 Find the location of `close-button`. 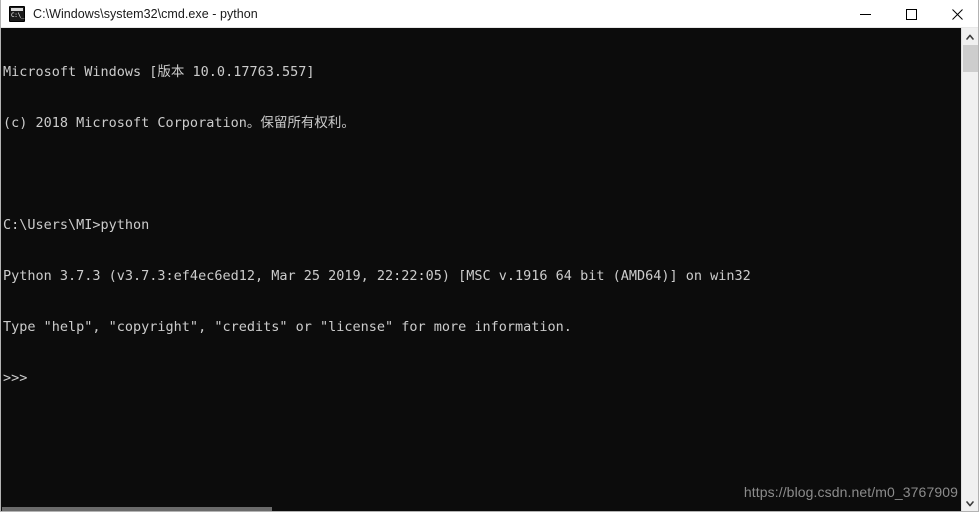

close-button is located at coordinates (956, 14).